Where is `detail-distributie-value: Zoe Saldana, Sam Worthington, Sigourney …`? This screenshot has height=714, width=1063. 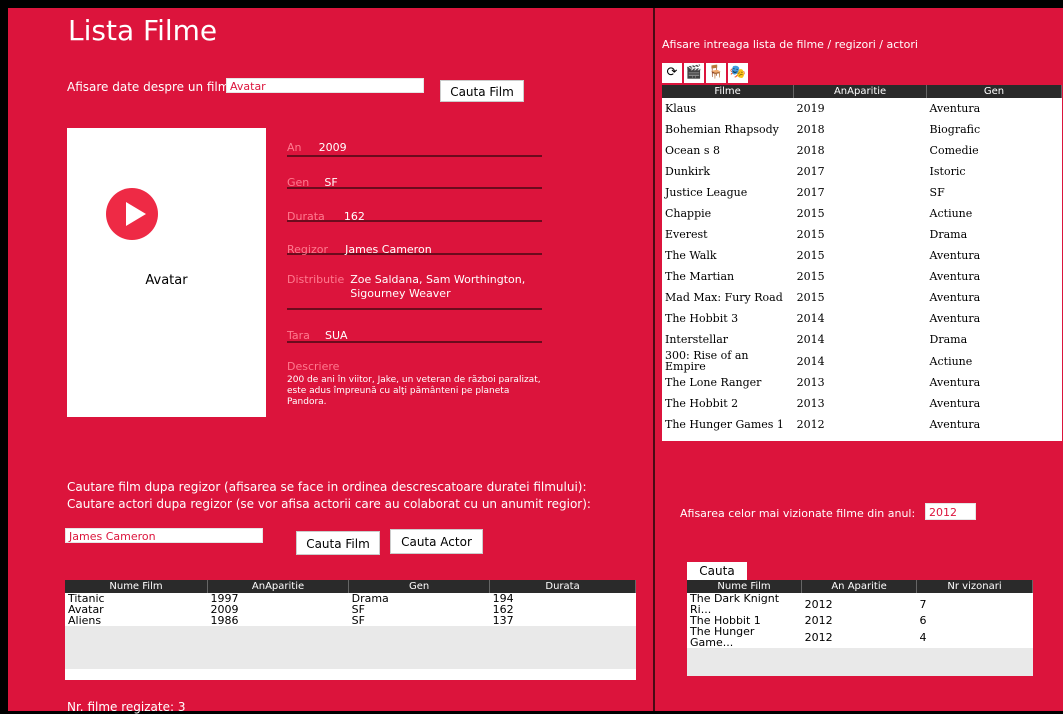 detail-distributie-value: Zoe Saldana, Sam Worthington, Sigourney … is located at coordinates (438, 286).